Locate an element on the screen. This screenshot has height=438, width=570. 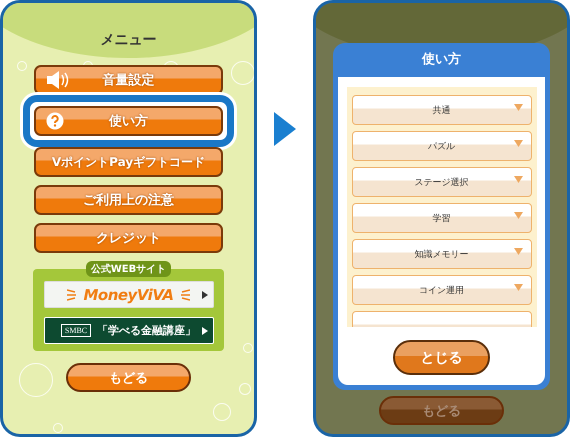
accordion-item: 知識メモリー is located at coordinates (442, 254).